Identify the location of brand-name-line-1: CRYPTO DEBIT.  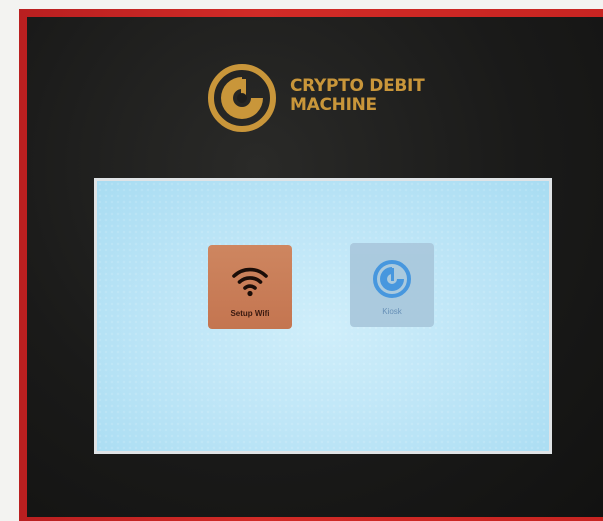
(357, 86).